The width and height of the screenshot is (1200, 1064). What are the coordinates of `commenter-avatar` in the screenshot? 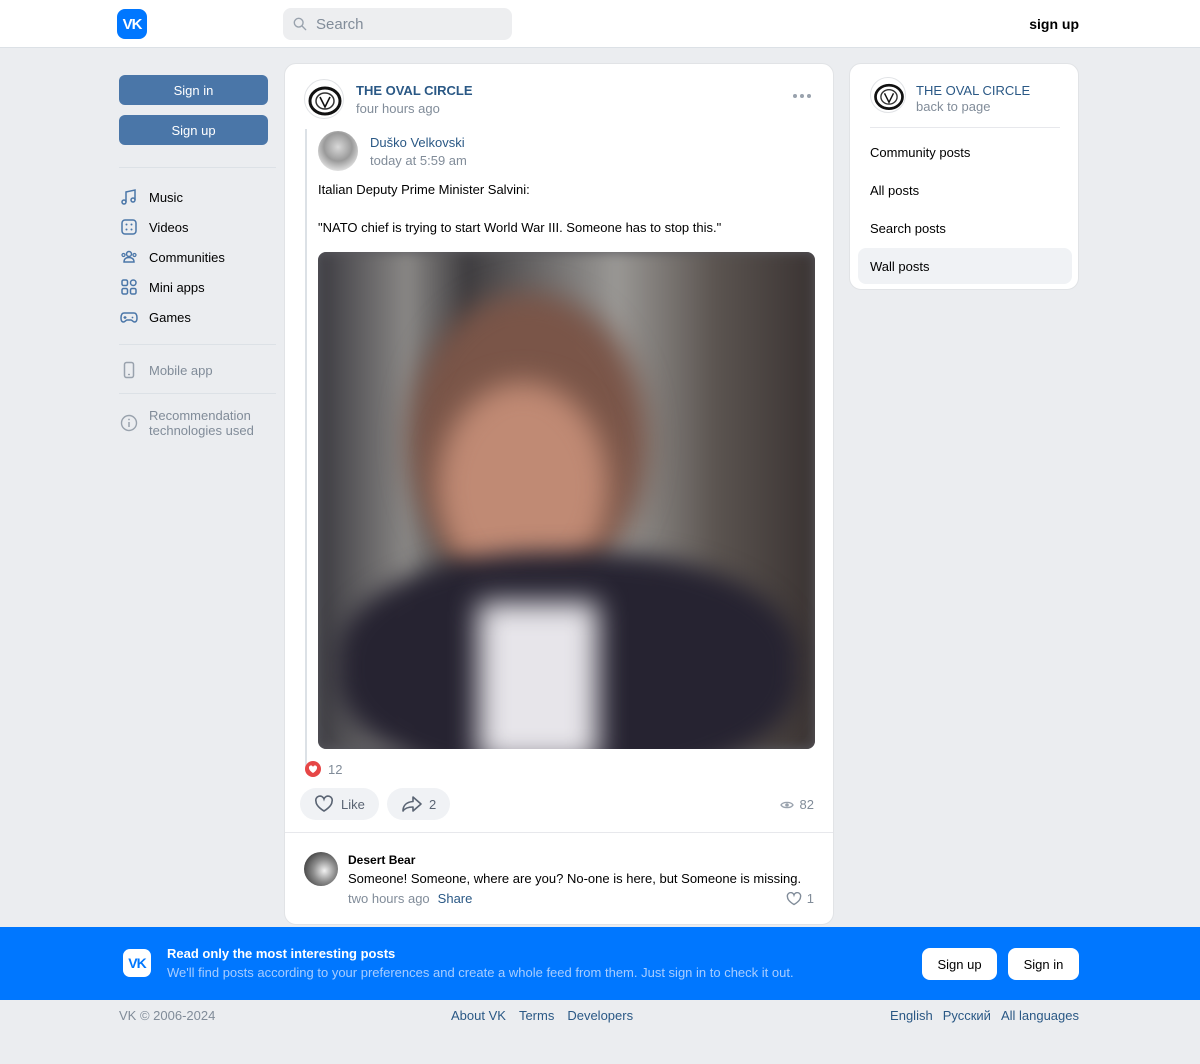 It's located at (321, 869).